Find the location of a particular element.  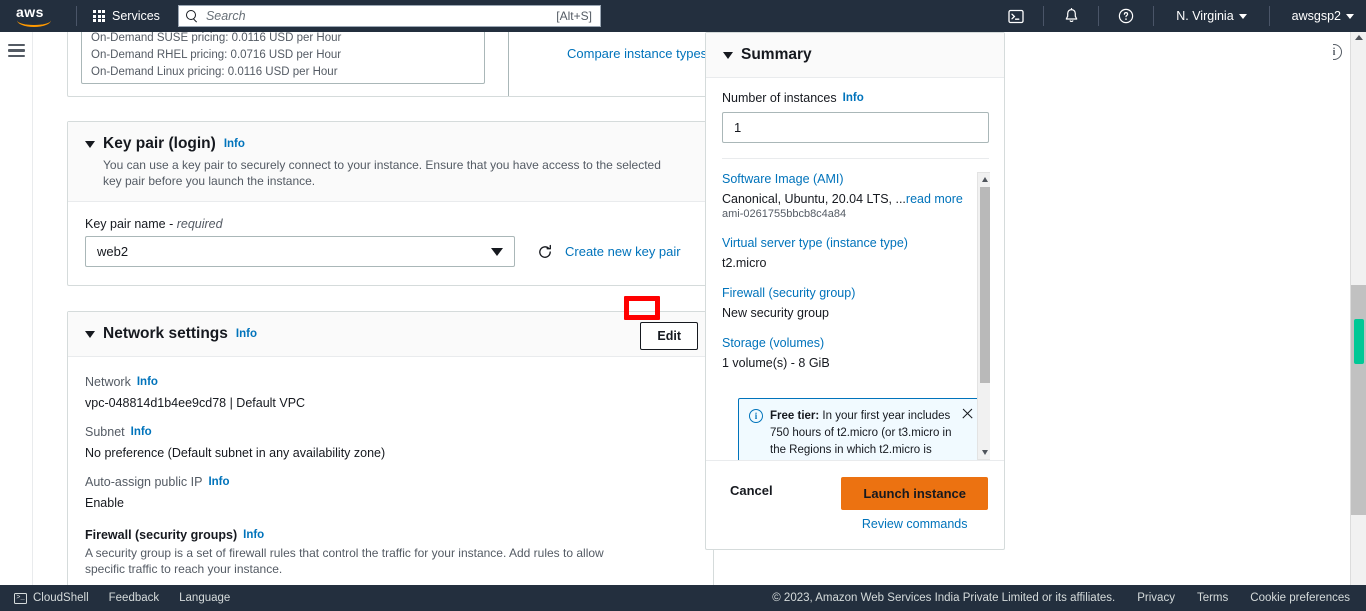

firewall-info-link: Info is located at coordinates (253, 535).